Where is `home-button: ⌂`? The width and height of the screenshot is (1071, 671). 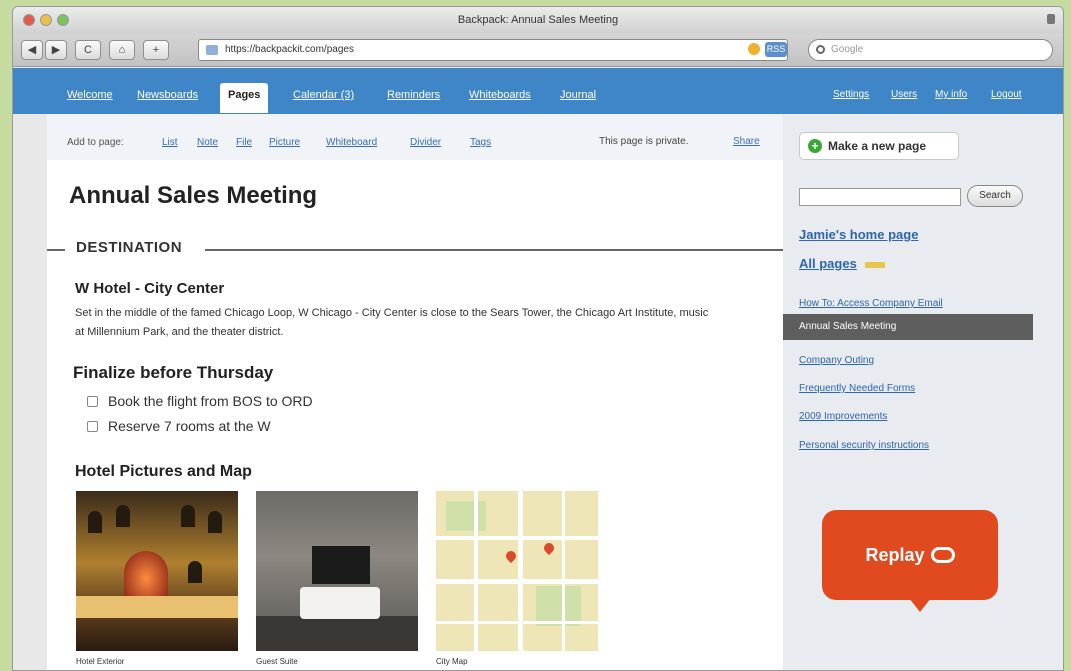 home-button: ⌂ is located at coordinates (122, 50).